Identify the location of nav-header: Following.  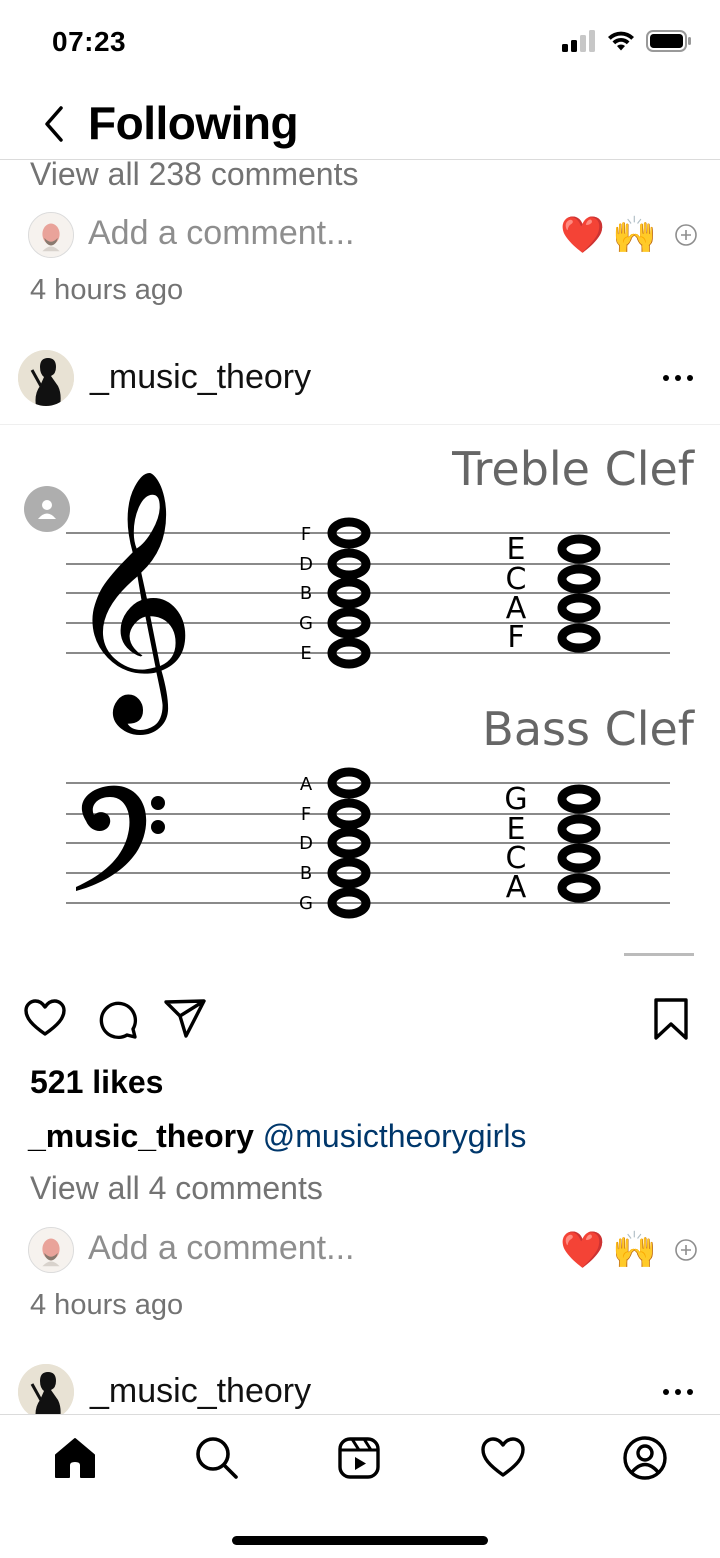
(360, 123).